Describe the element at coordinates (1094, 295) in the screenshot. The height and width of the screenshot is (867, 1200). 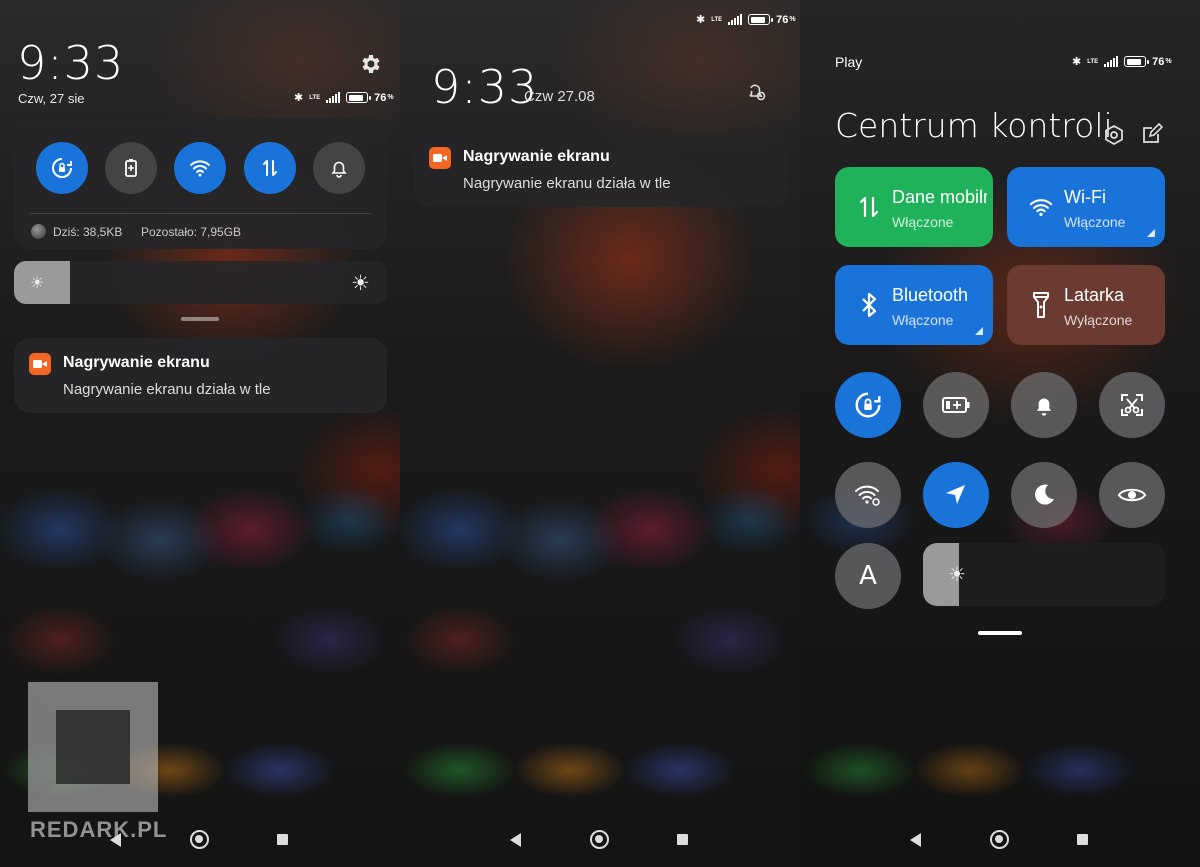
I see `tile-label: Latarka` at that location.